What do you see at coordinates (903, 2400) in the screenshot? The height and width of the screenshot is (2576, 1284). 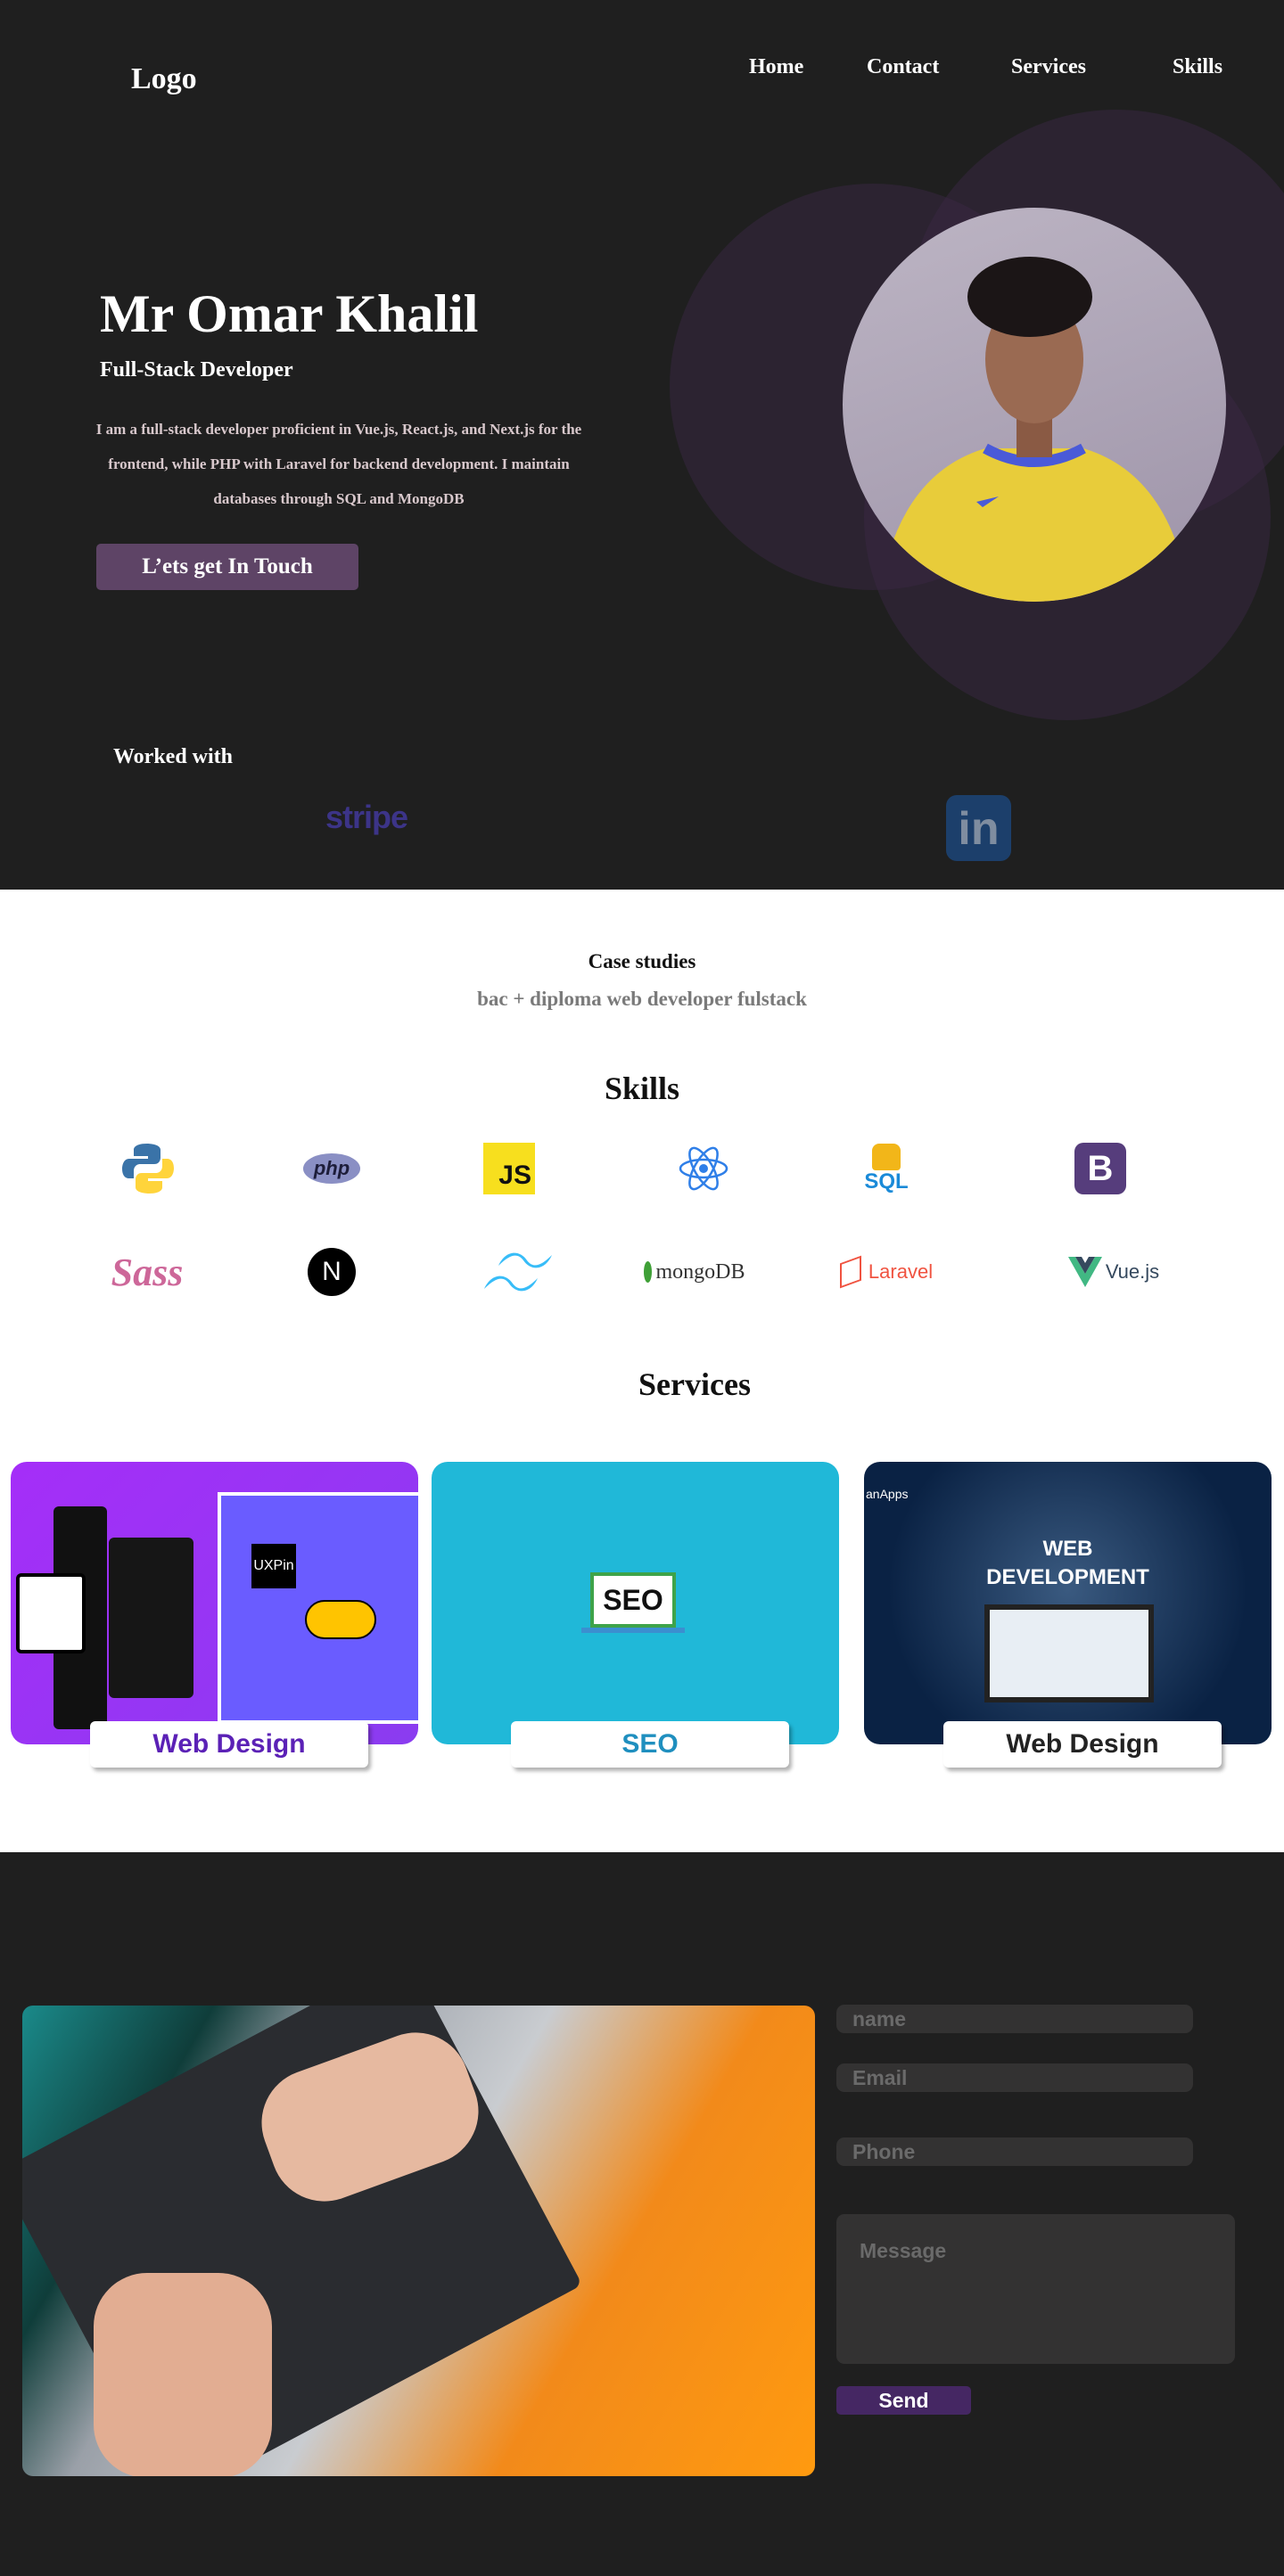 I see `send-button: Send` at bounding box center [903, 2400].